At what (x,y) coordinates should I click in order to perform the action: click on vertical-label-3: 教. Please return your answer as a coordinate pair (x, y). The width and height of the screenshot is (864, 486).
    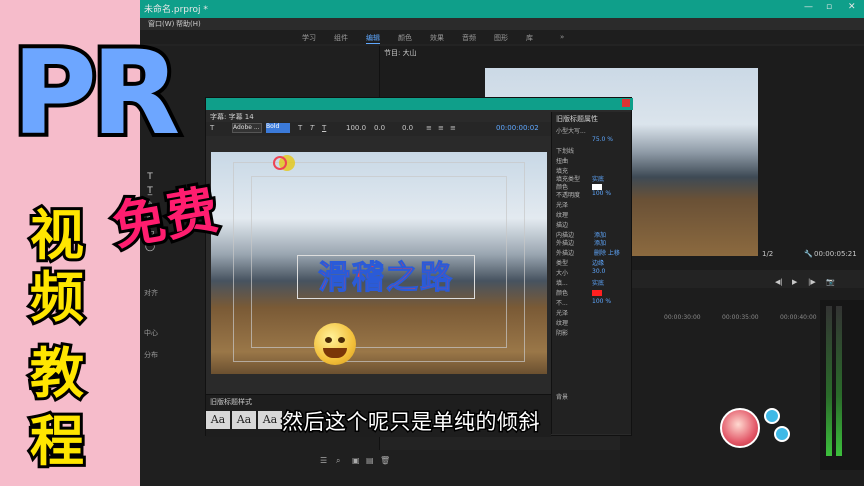
    Looking at the image, I should click on (57, 374).